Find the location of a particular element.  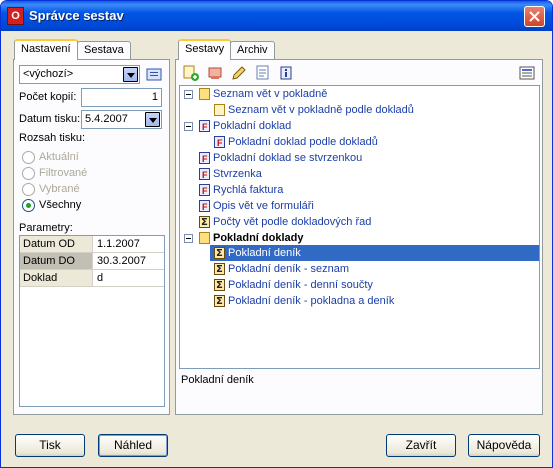

print-range-label: Rozsah tisku: is located at coordinates (52, 138).